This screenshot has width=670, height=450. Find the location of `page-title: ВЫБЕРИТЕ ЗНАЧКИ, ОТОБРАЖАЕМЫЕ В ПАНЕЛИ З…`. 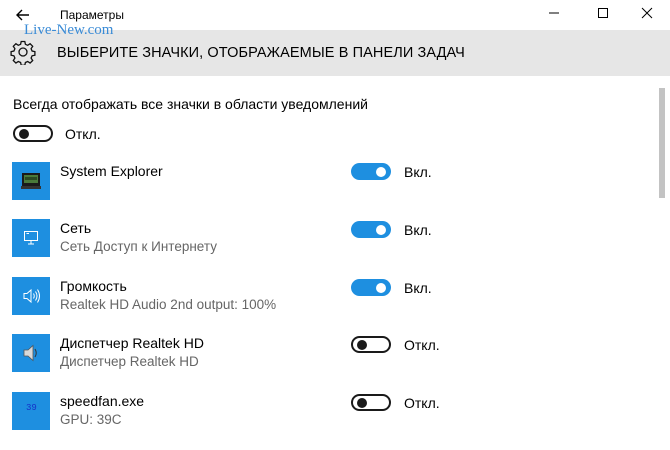

page-title: ВЫБЕРИТЕ ЗНАЧКИ, ОТОБРАЖАЕМЫЕ В ПАНЕЛИ З… is located at coordinates (261, 53).